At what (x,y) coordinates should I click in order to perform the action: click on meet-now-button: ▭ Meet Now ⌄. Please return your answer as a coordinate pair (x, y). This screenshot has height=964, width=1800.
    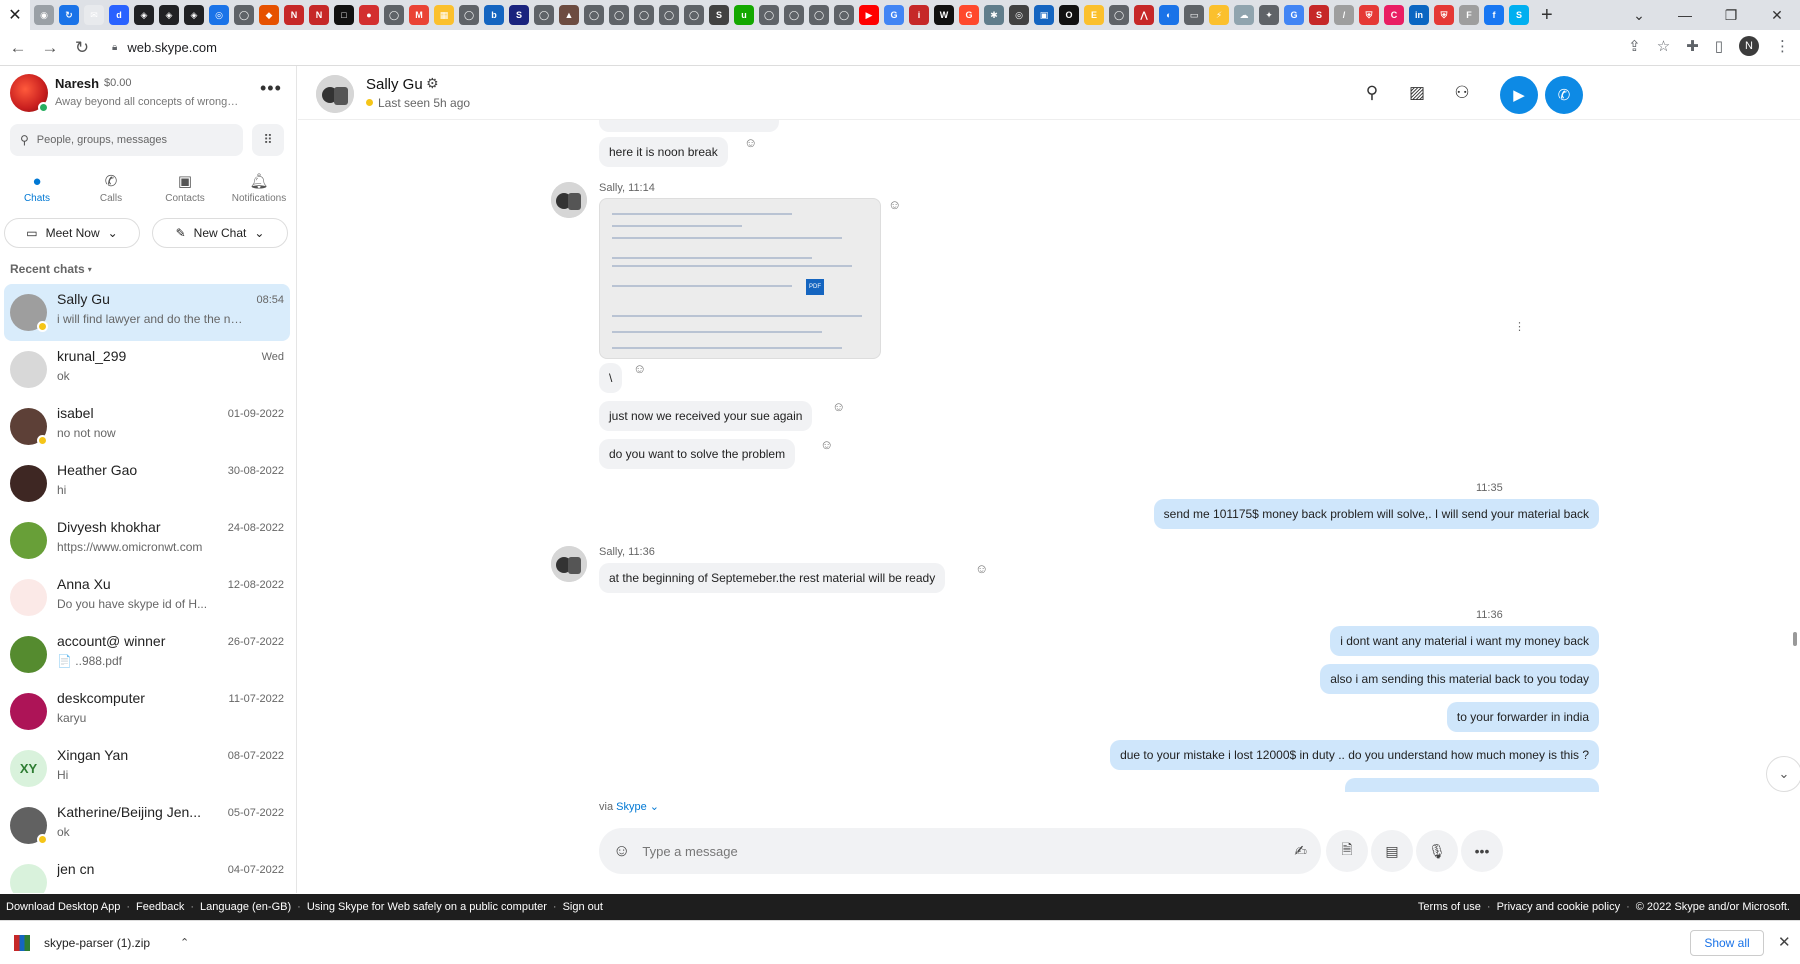
    Looking at the image, I should click on (72, 233).